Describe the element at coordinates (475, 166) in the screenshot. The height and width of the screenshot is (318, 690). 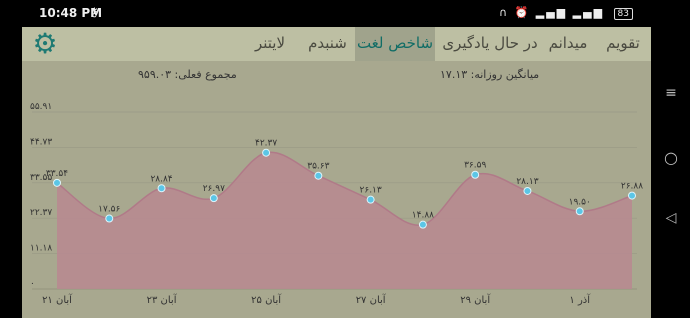
I see `data-label: ۳۶.۵۹` at that location.